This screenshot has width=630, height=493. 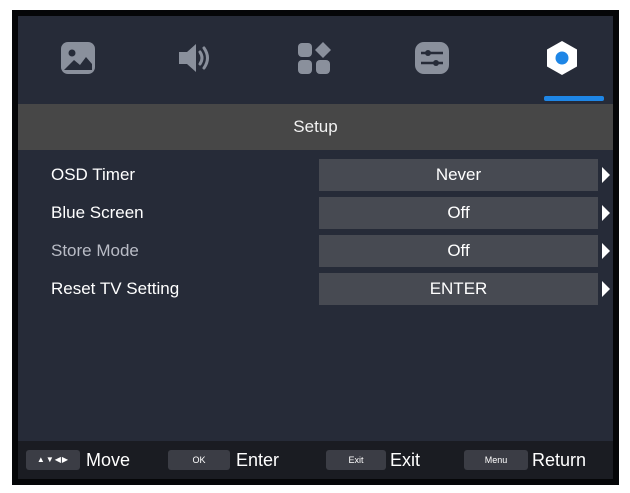 I want to click on setting-value: Never, so click(x=458, y=174).